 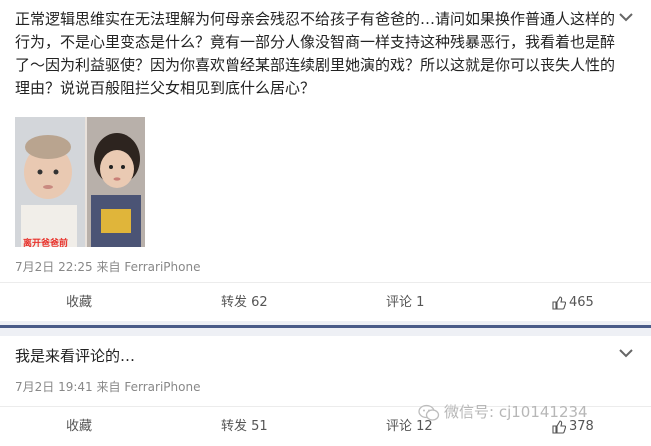 What do you see at coordinates (75, 387) in the screenshot?
I see `post-time: 19:41` at bounding box center [75, 387].